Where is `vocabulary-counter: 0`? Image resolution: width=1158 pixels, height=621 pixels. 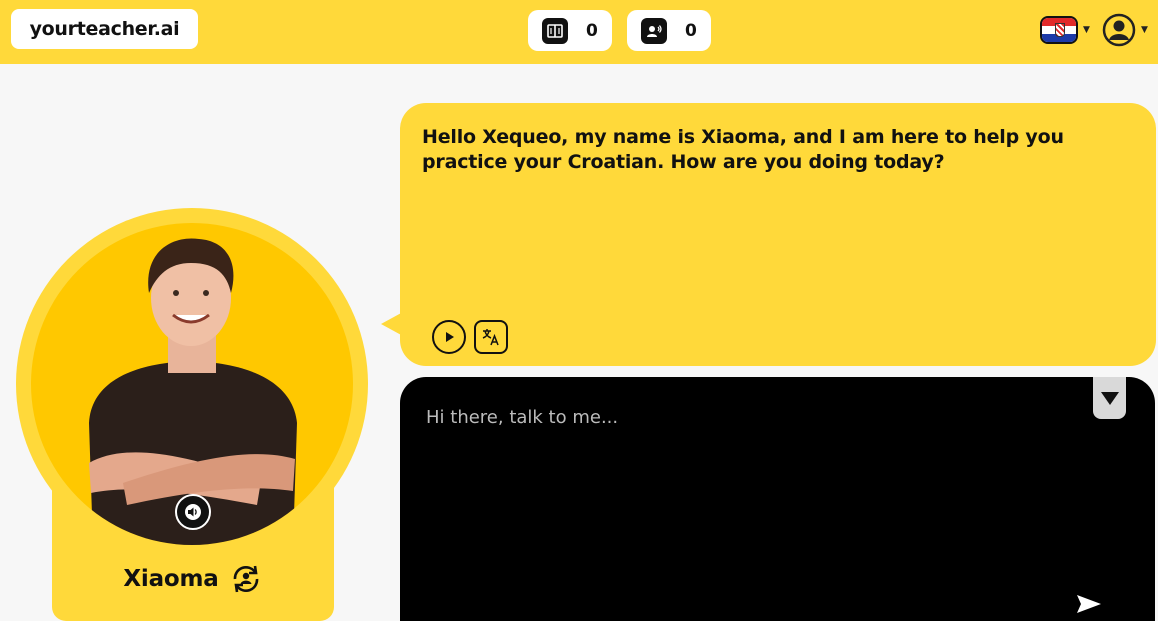
vocabulary-counter: 0 is located at coordinates (570, 30).